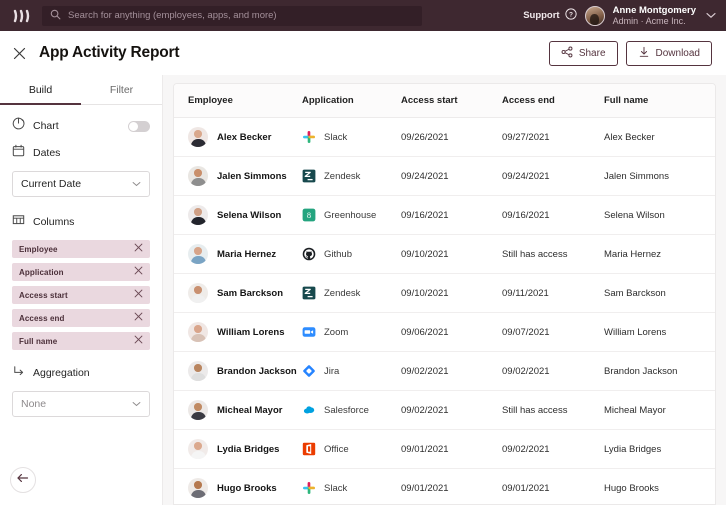  I want to click on cell-employee: Sam Barckson, so click(238, 293).